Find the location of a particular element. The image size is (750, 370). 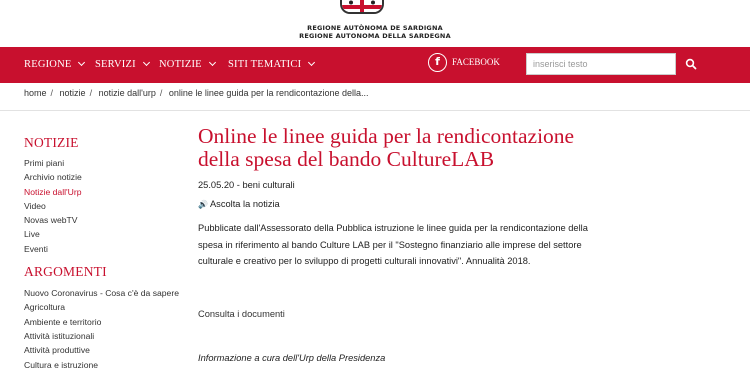

facebook-icon: f is located at coordinates (437, 62).